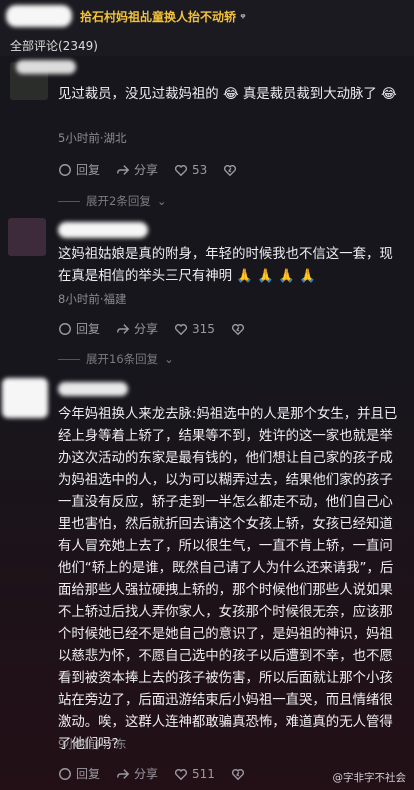 The height and width of the screenshot is (790, 414). I want to click on avatar, so click(27, 237).